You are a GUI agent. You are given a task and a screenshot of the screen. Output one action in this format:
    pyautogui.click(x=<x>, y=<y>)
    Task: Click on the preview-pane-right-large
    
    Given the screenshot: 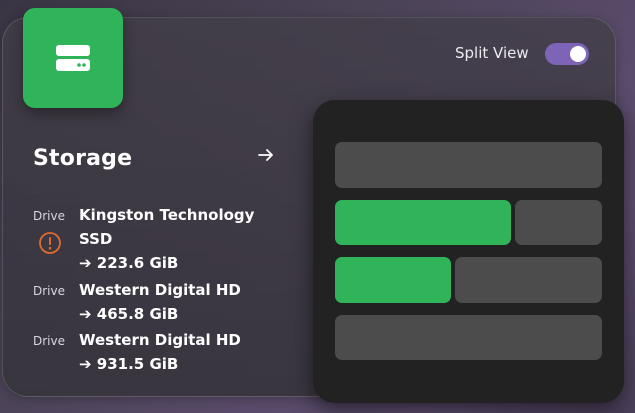 What is the action you would take?
    pyautogui.click(x=528, y=280)
    